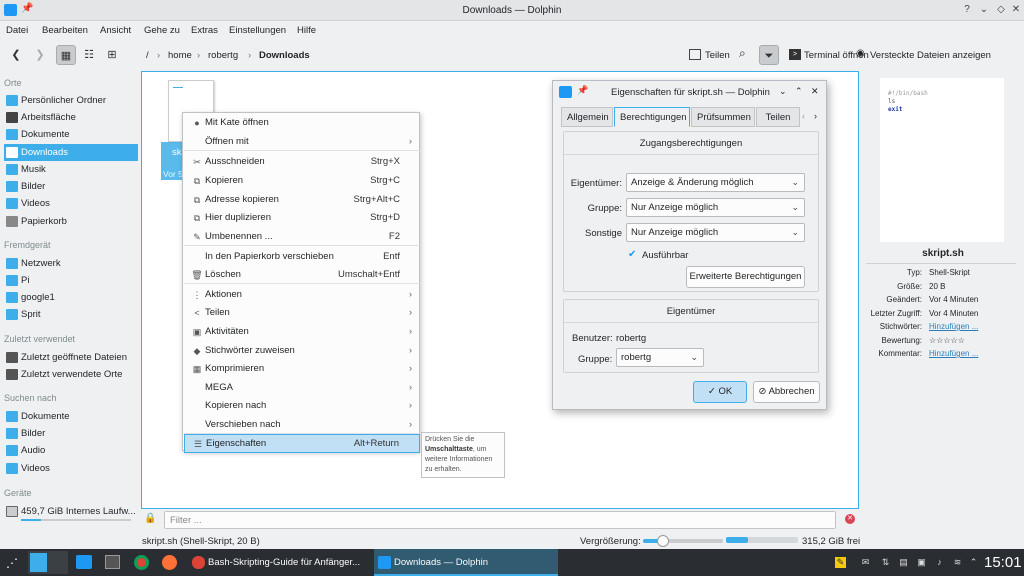 This screenshot has width=1024, height=576. Describe the element at coordinates (115, 30) in the screenshot. I see `menu-ansicht: Ansicht` at that location.